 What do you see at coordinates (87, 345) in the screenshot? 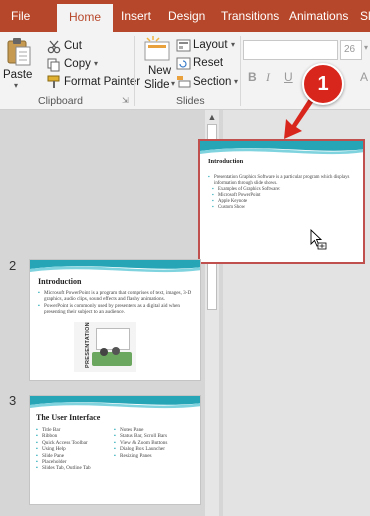
I see `presentation-image-text: PRESENTATION` at bounding box center [87, 345].